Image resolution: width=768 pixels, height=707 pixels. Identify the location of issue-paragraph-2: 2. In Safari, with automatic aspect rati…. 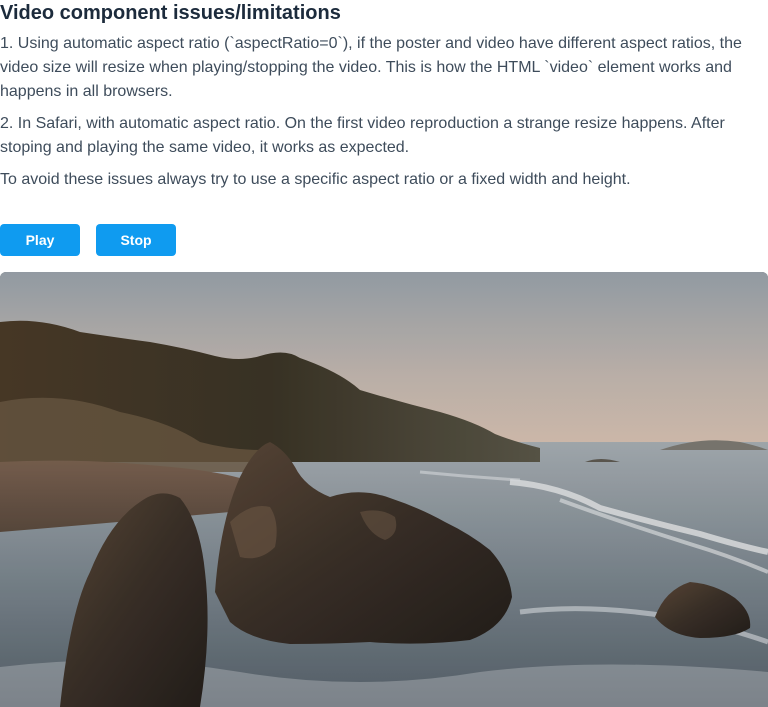
(362, 135).